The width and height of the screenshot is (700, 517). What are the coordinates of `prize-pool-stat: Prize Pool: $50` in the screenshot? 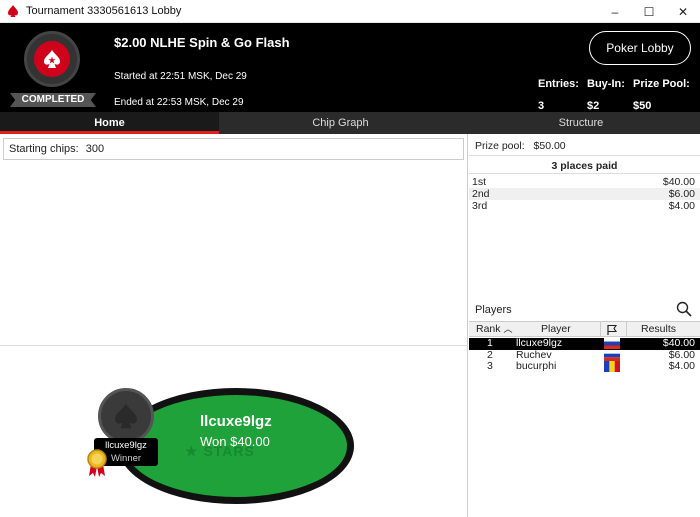 It's located at (661, 95).